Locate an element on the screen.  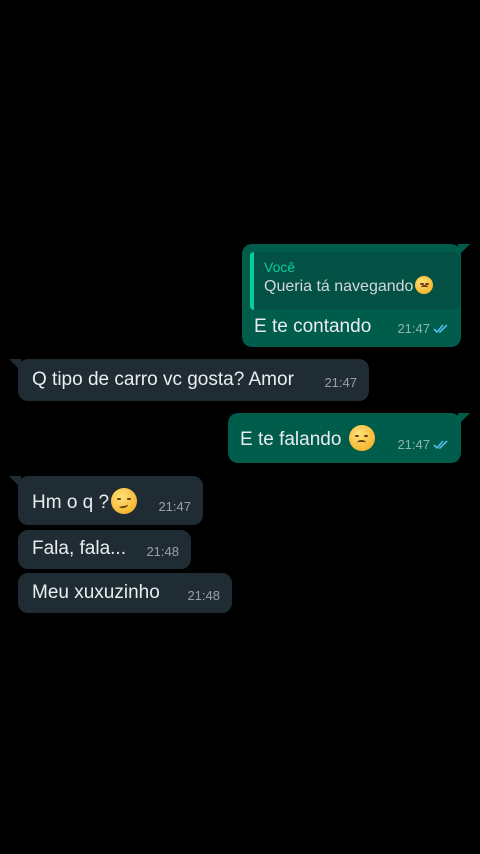
message-bubble-outgoing: E te falando 21:47 is located at coordinates (349, 438).